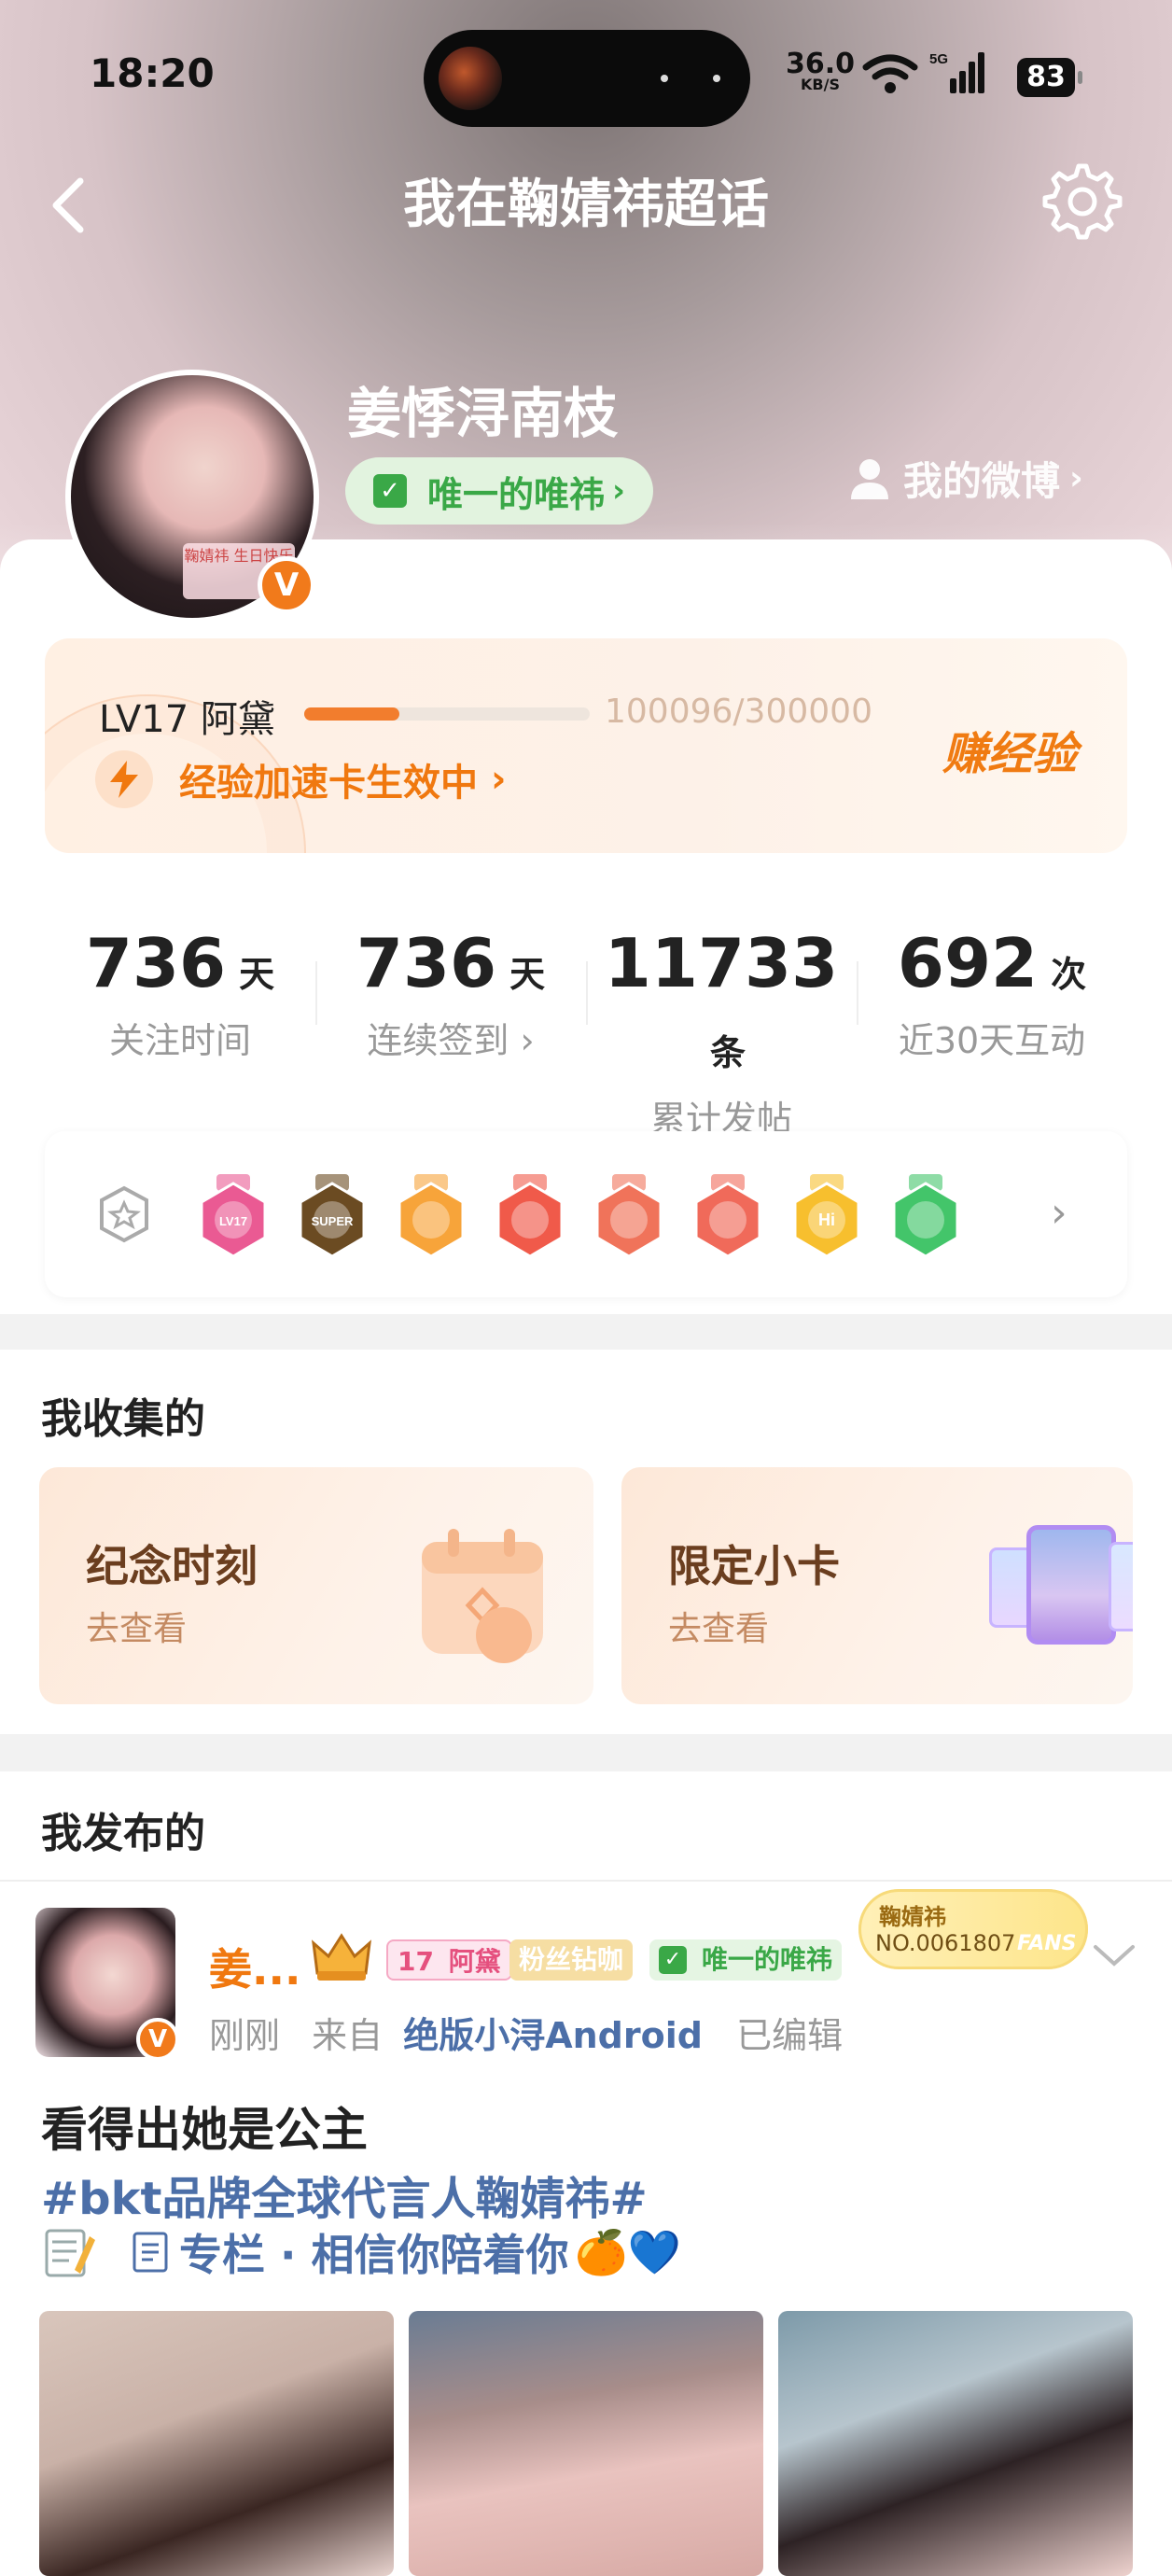 The height and width of the screenshot is (2576, 1172). What do you see at coordinates (152, 73) in the screenshot?
I see `status-time: 18:20` at bounding box center [152, 73].